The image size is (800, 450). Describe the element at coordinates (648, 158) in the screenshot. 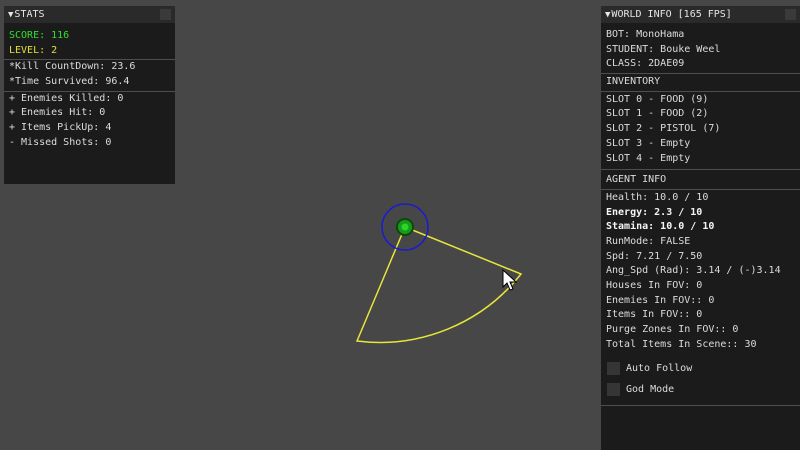

I see `inventory-slot: SLOT 4 - Empty` at that location.